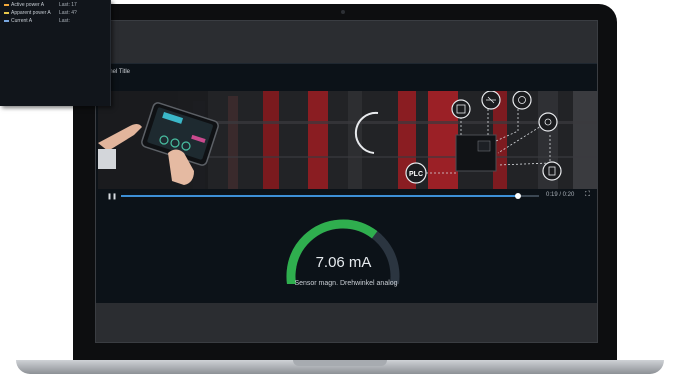  What do you see at coordinates (320, 196) in the screenshot?
I see `video-progress-fill` at bounding box center [320, 196].